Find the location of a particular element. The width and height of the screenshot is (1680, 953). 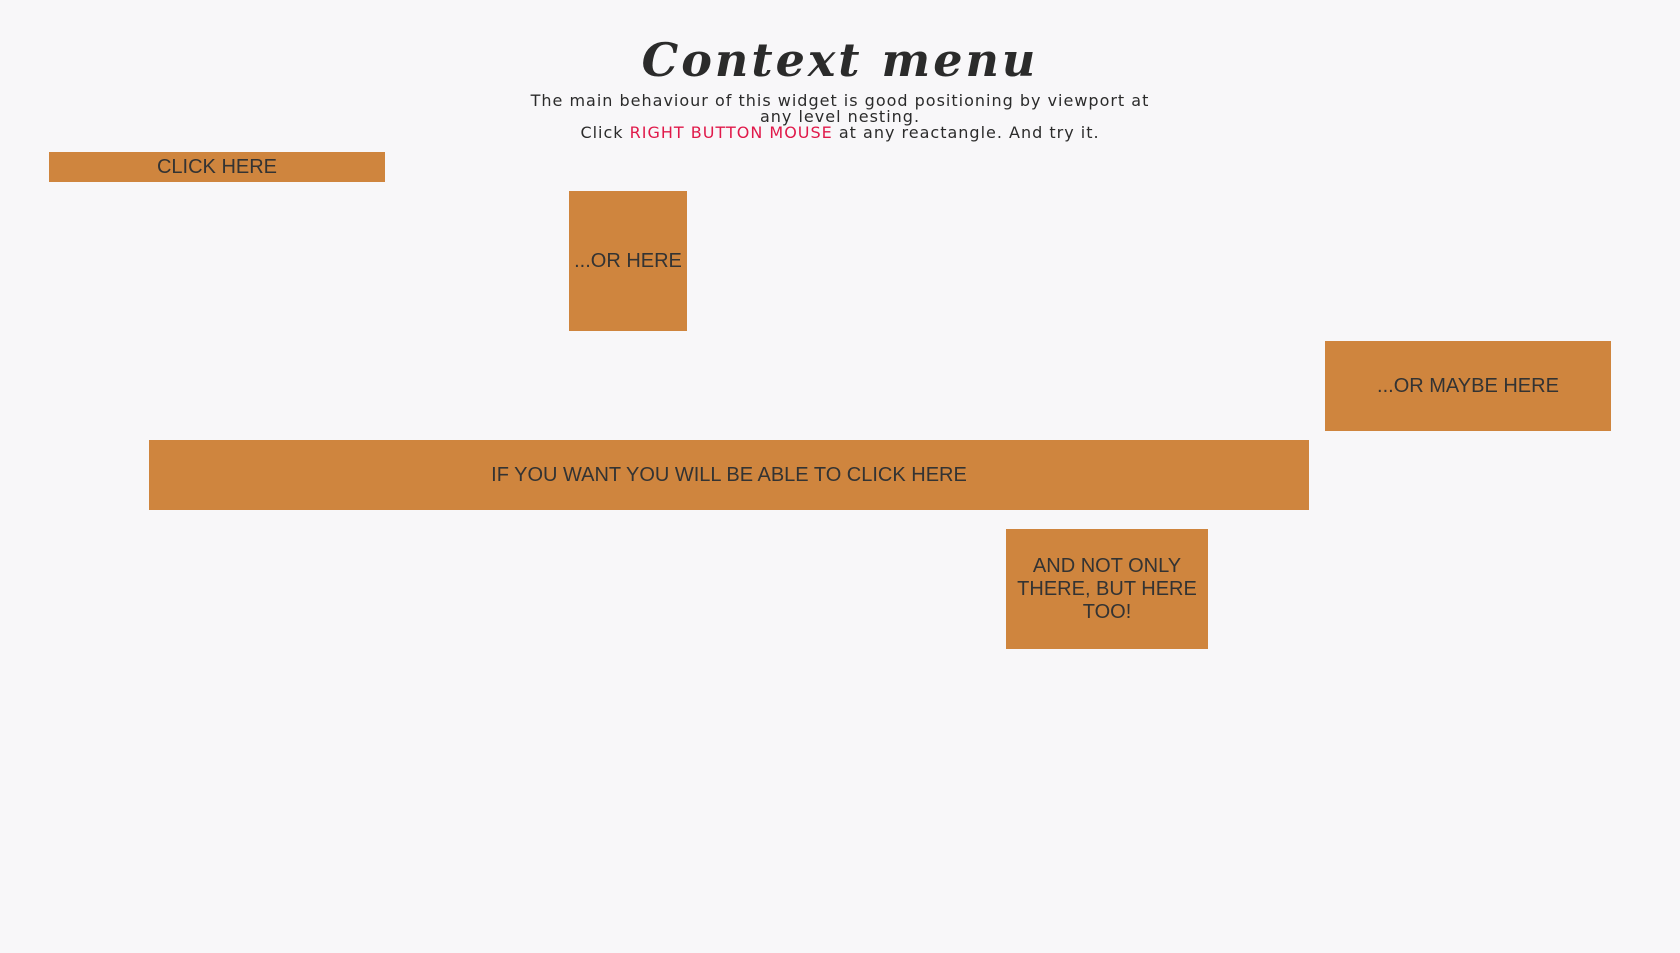

target-label: AND NOT ONLY THERE, BUT HERE TOO! is located at coordinates (1107, 588).